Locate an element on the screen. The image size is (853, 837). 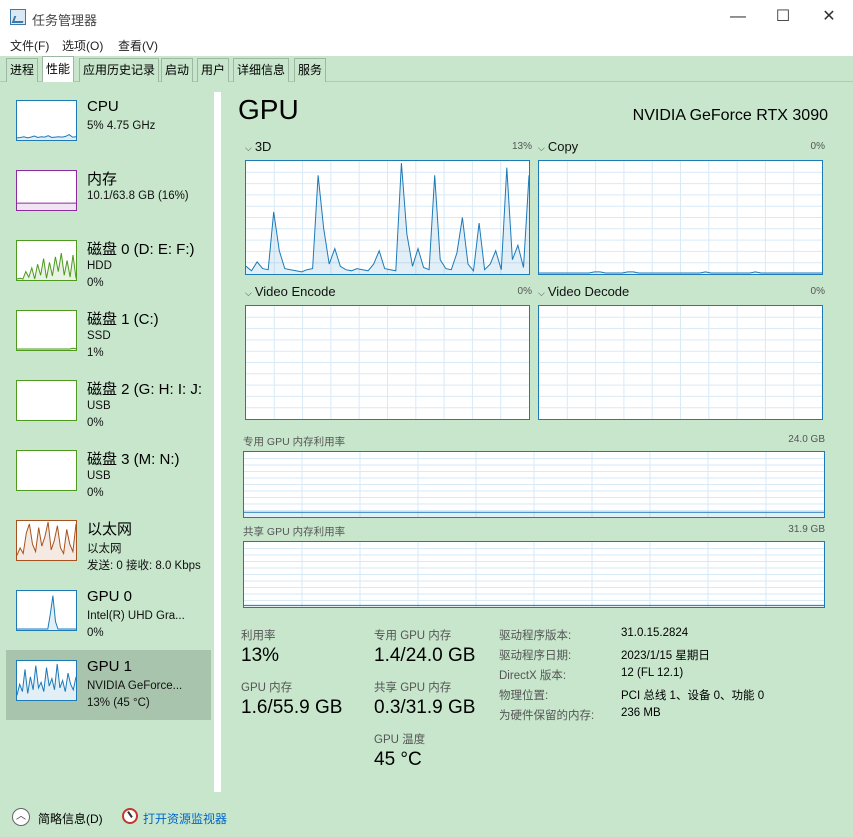
shared-memory-max: 31.9 GB is located at coordinates (806, 529).